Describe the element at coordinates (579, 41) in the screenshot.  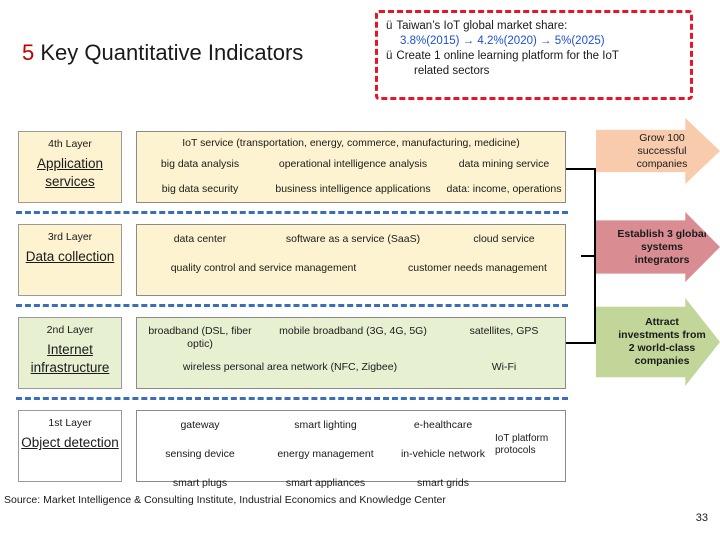
I see `share-2025: 5%(2025)` at that location.